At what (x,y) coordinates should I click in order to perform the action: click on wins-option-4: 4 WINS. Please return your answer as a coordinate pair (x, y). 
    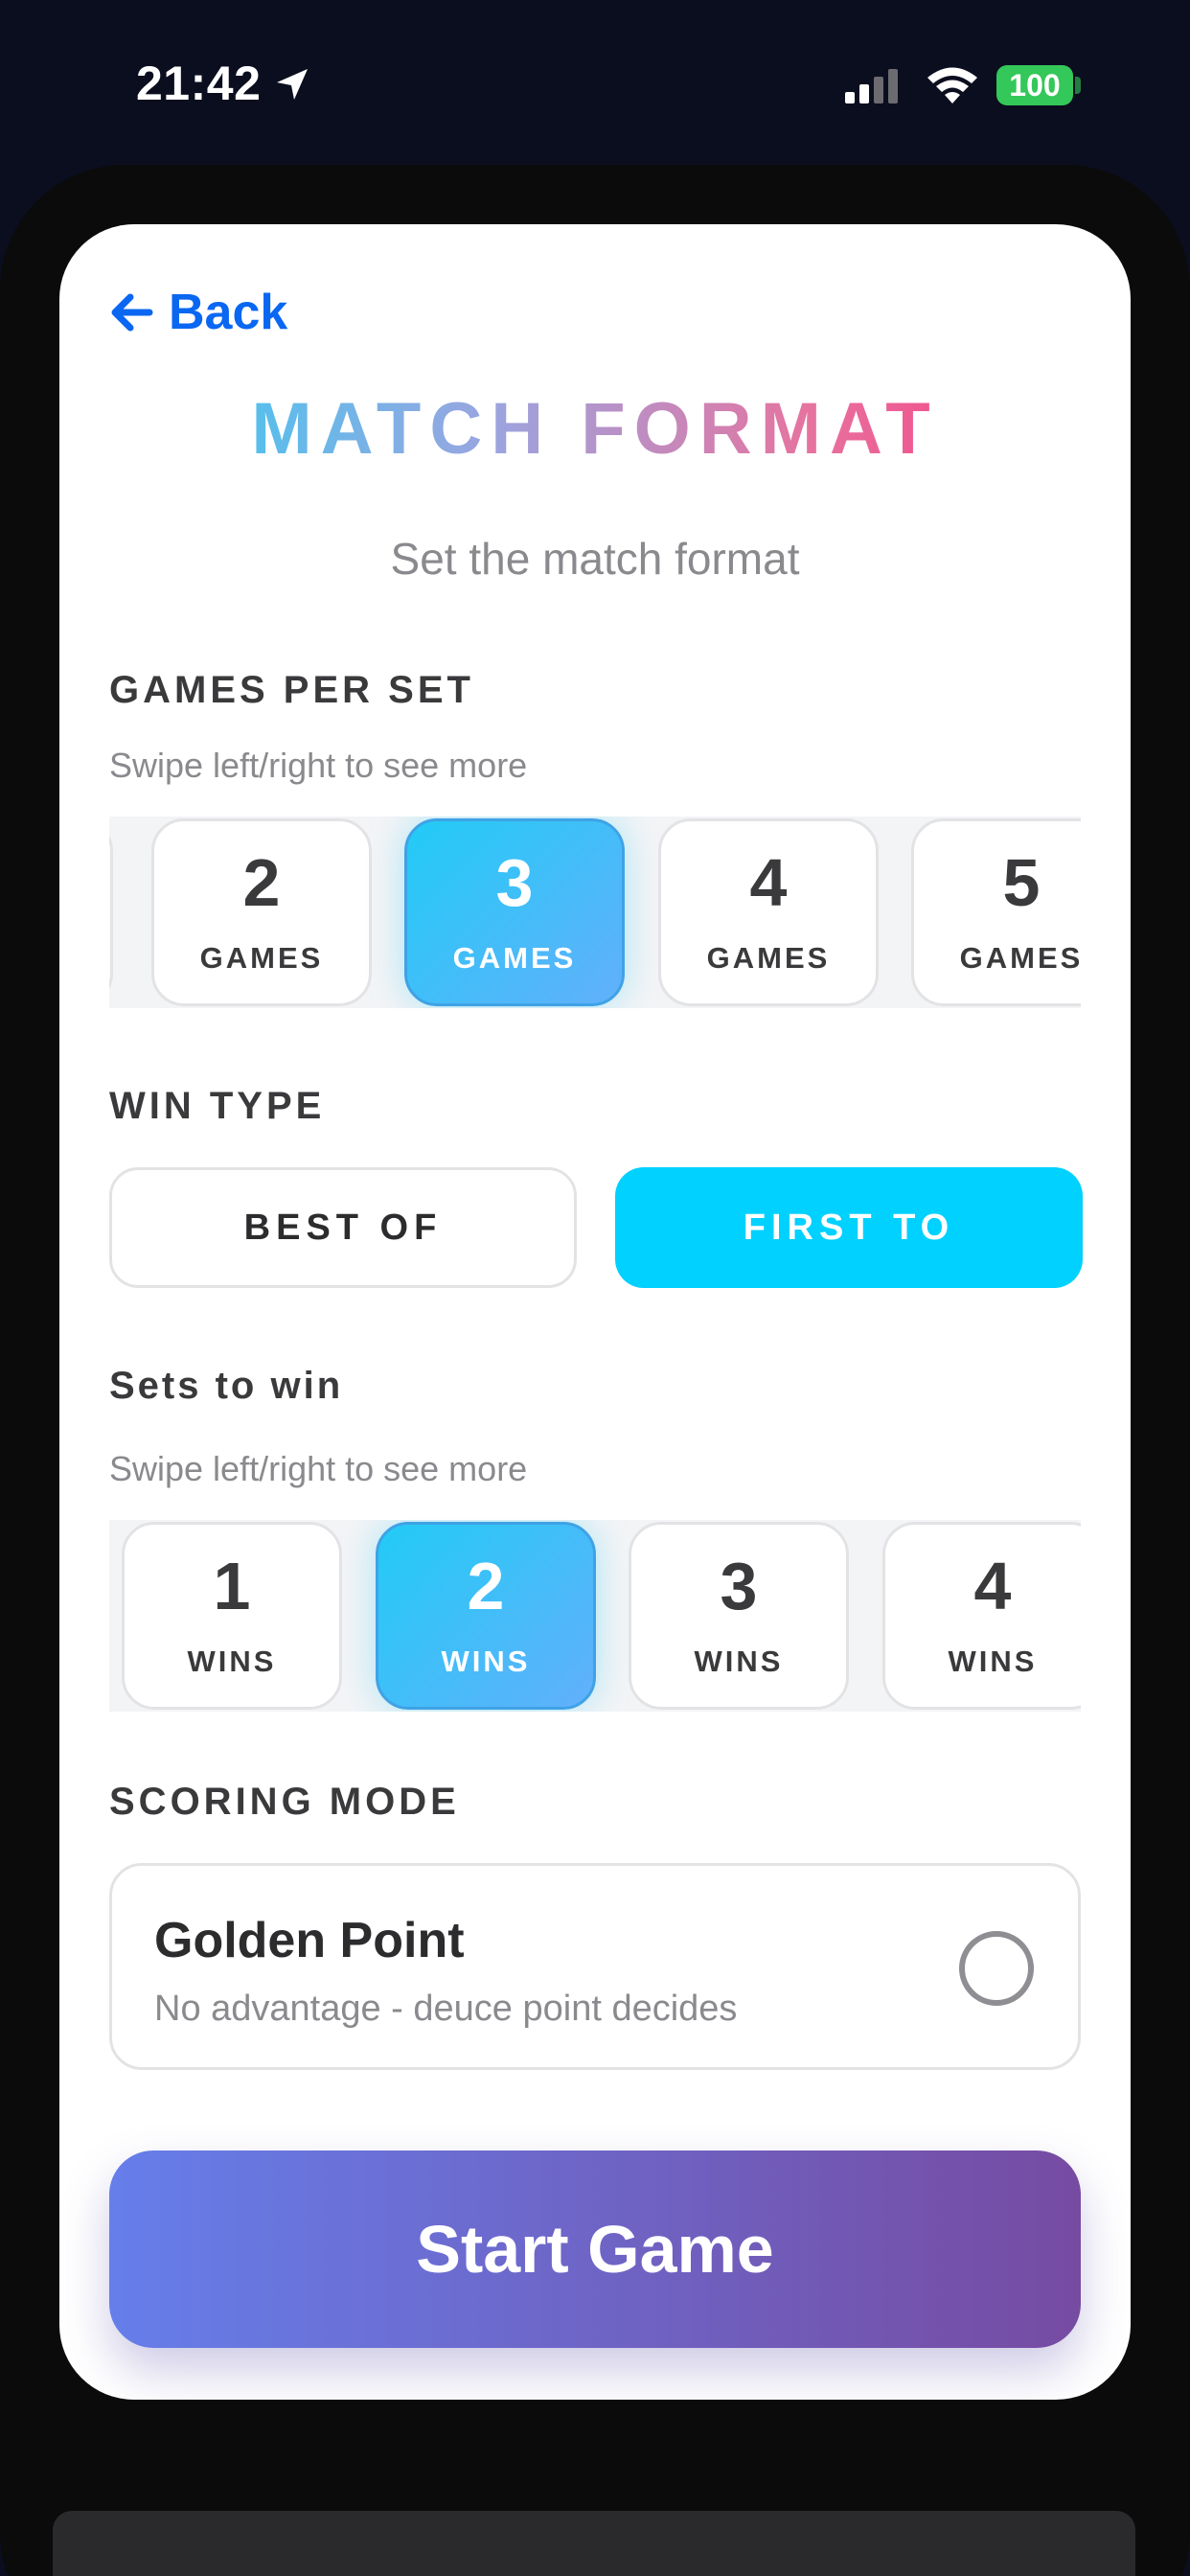
    Looking at the image, I should click on (982, 1616).